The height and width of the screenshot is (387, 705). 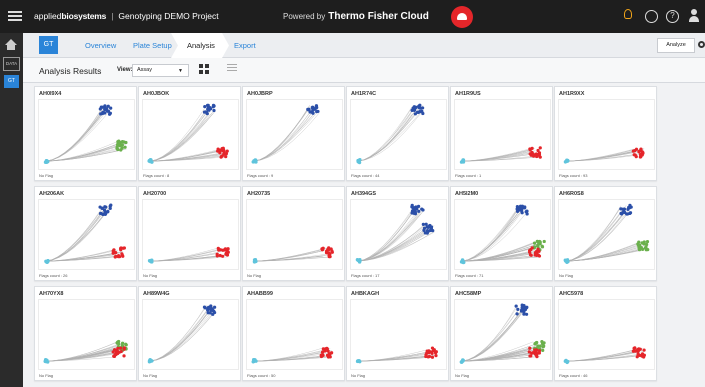 What do you see at coordinates (676, 45) in the screenshot?
I see `analyze-button: Analyze` at bounding box center [676, 45].